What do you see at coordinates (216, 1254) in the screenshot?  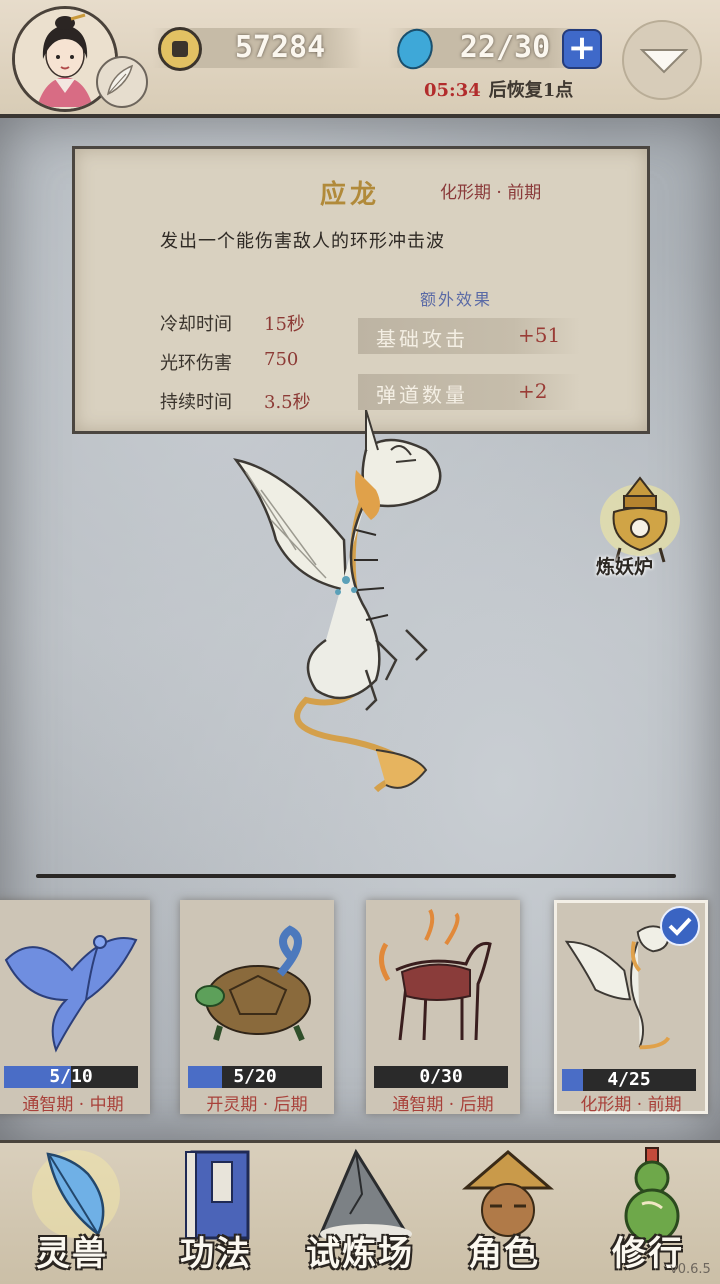 I see `nav-label-skills: 功法` at bounding box center [216, 1254].